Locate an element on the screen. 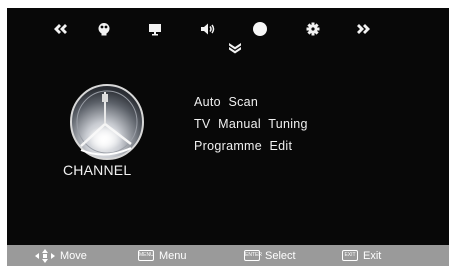 This screenshot has width=456, height=266. tab-screen is located at coordinates (155, 29).